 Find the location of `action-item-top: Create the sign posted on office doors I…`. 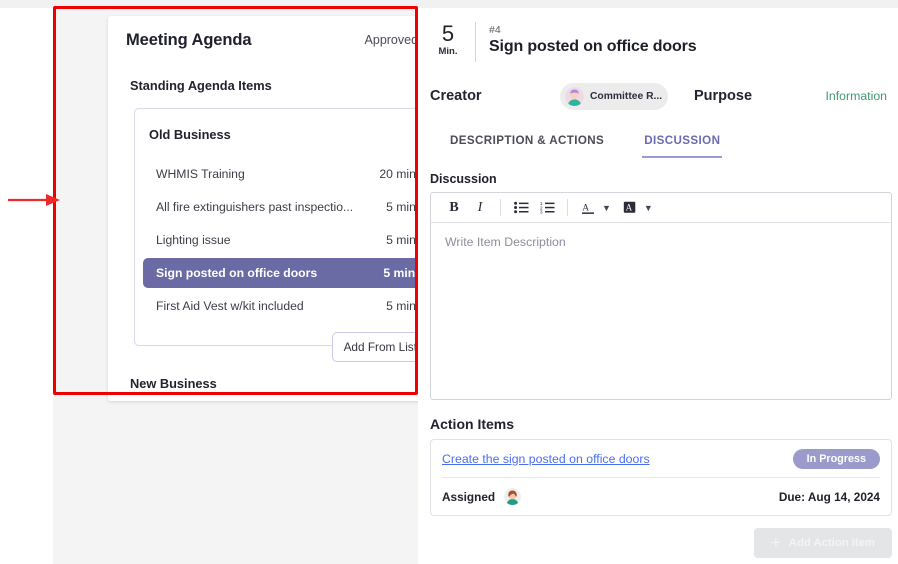

action-item-top: Create the sign posted on office doors I… is located at coordinates (661, 458).